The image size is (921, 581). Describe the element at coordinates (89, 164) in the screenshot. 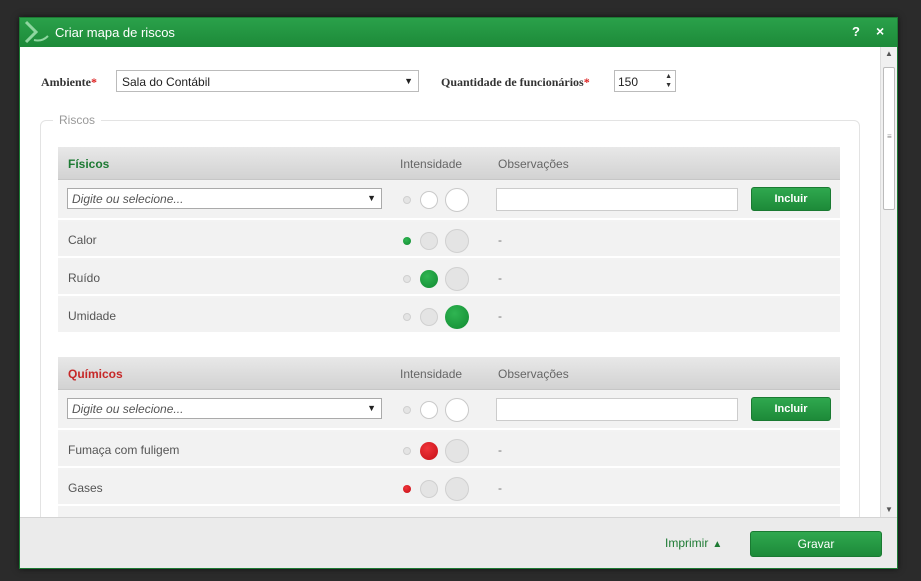

I see `panel-title-fisicos: Físicos` at that location.